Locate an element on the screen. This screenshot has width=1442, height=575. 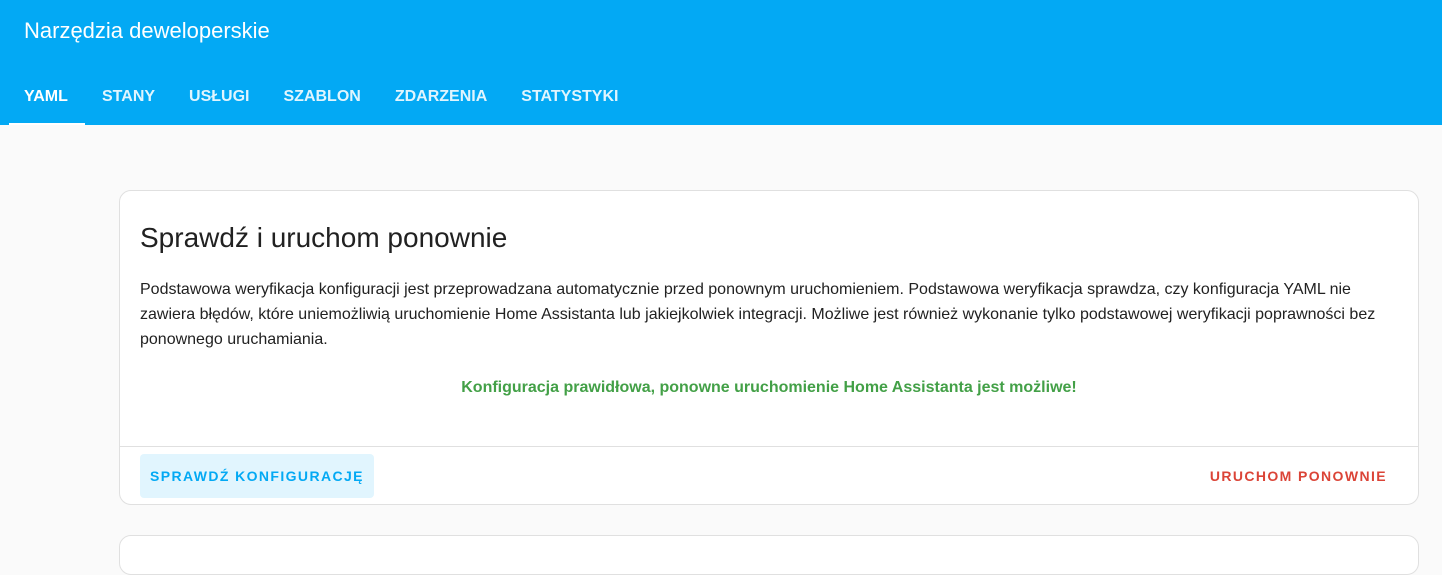
tab-yaml: YAML is located at coordinates (47, 97).